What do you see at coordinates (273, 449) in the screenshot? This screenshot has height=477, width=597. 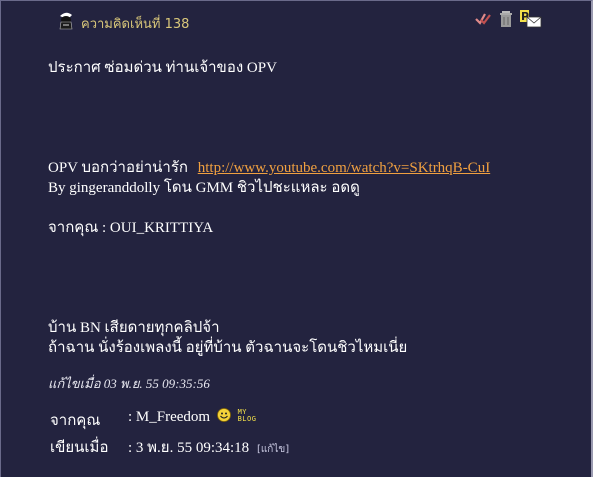 I see `edit-link: [แก้ไข]` at bounding box center [273, 449].